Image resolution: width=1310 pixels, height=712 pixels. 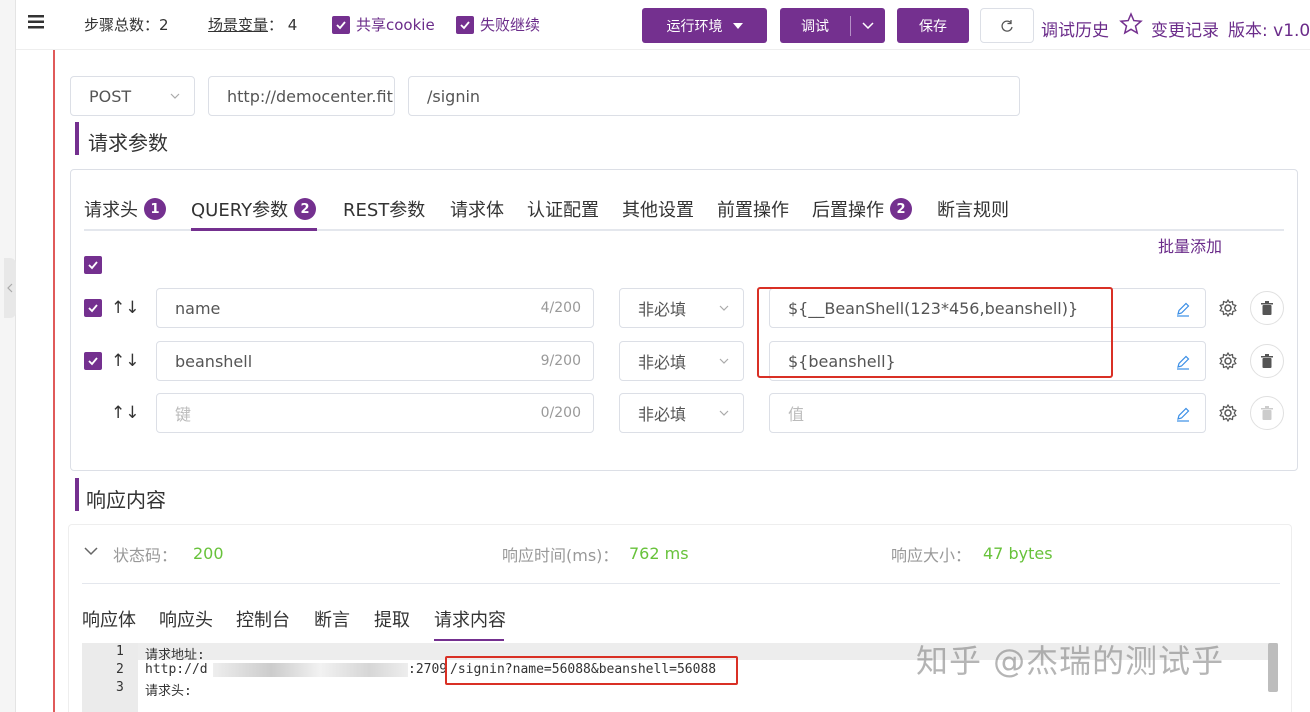 I want to click on method-select: POST, so click(x=132, y=96).